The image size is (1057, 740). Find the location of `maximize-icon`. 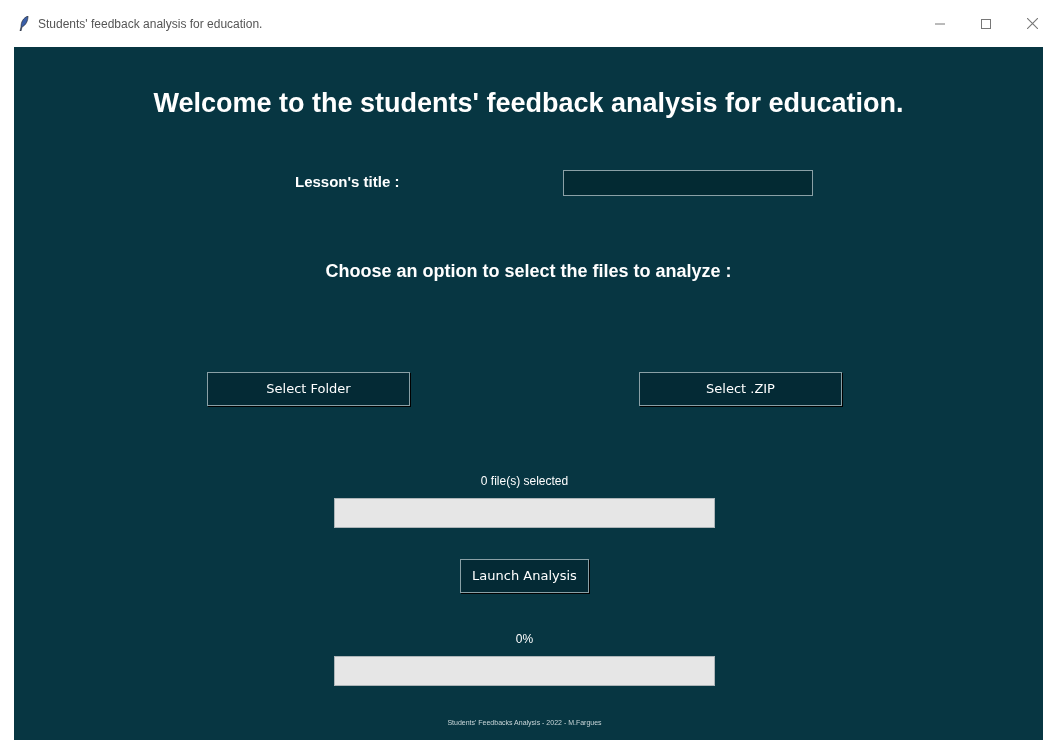

maximize-icon is located at coordinates (986, 23).